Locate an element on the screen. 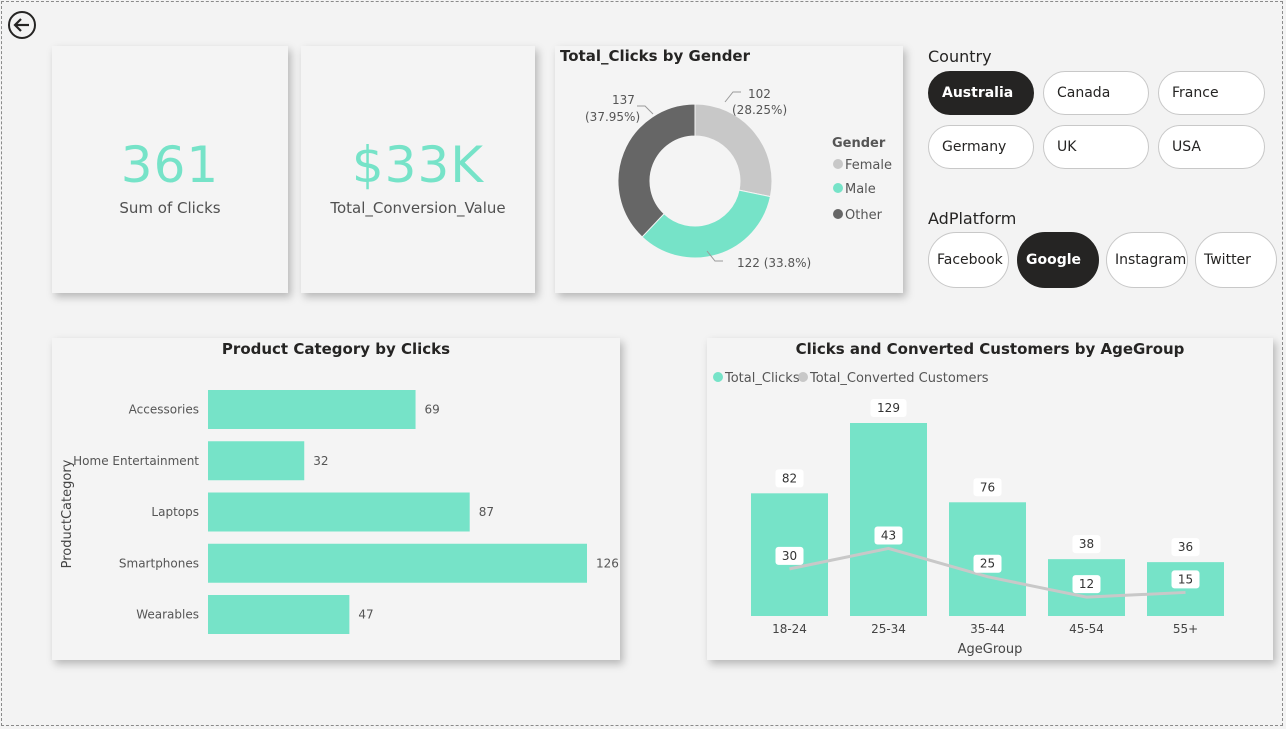 The height and width of the screenshot is (729, 1286). bar-accessories is located at coordinates (312, 409).